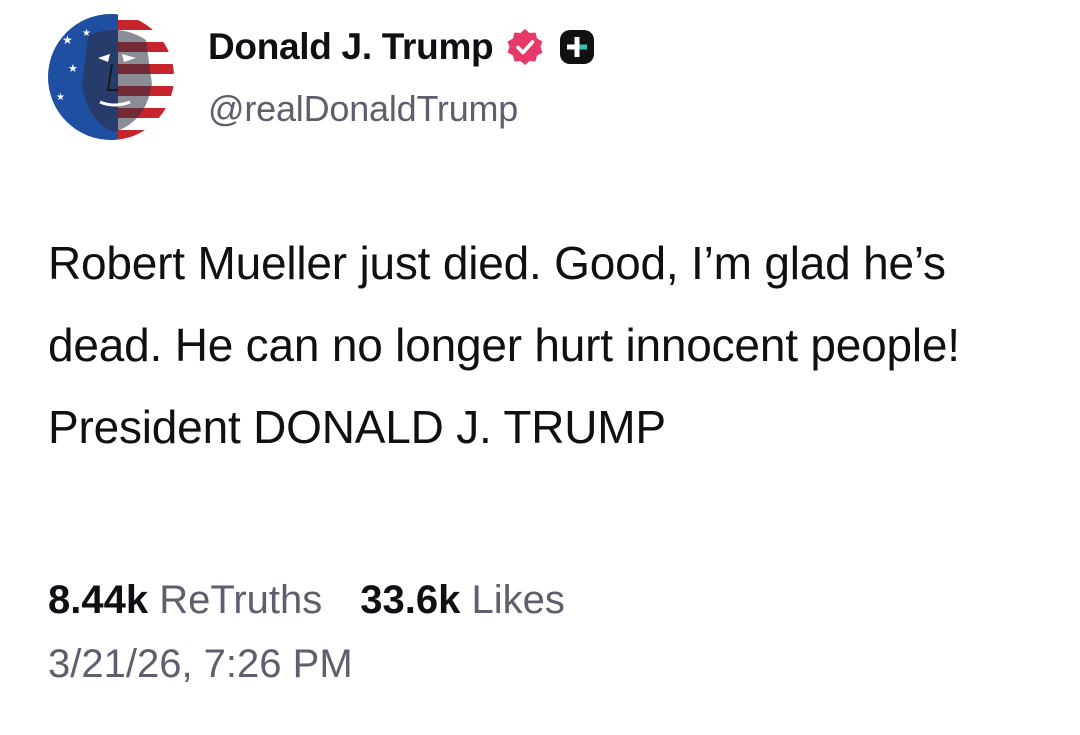 Image resolution: width=1080 pixels, height=735 pixels. I want to click on author-name: Donald J. Trump, so click(351, 47).